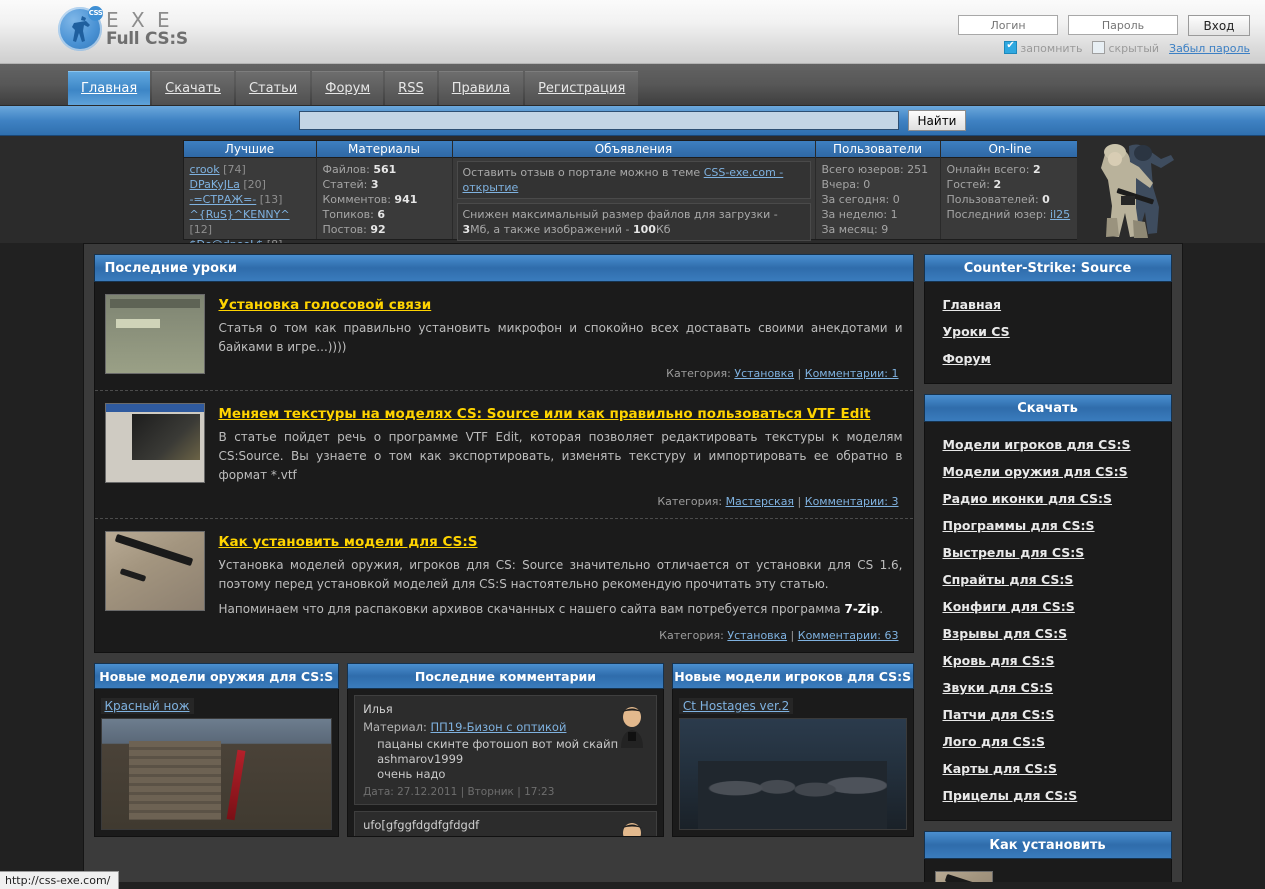 The width and height of the screenshot is (1265, 889). What do you see at coordinates (1048, 687) in the screenshot?
I see `sidebar-download-link-9: Звуки для CS:S` at bounding box center [1048, 687].